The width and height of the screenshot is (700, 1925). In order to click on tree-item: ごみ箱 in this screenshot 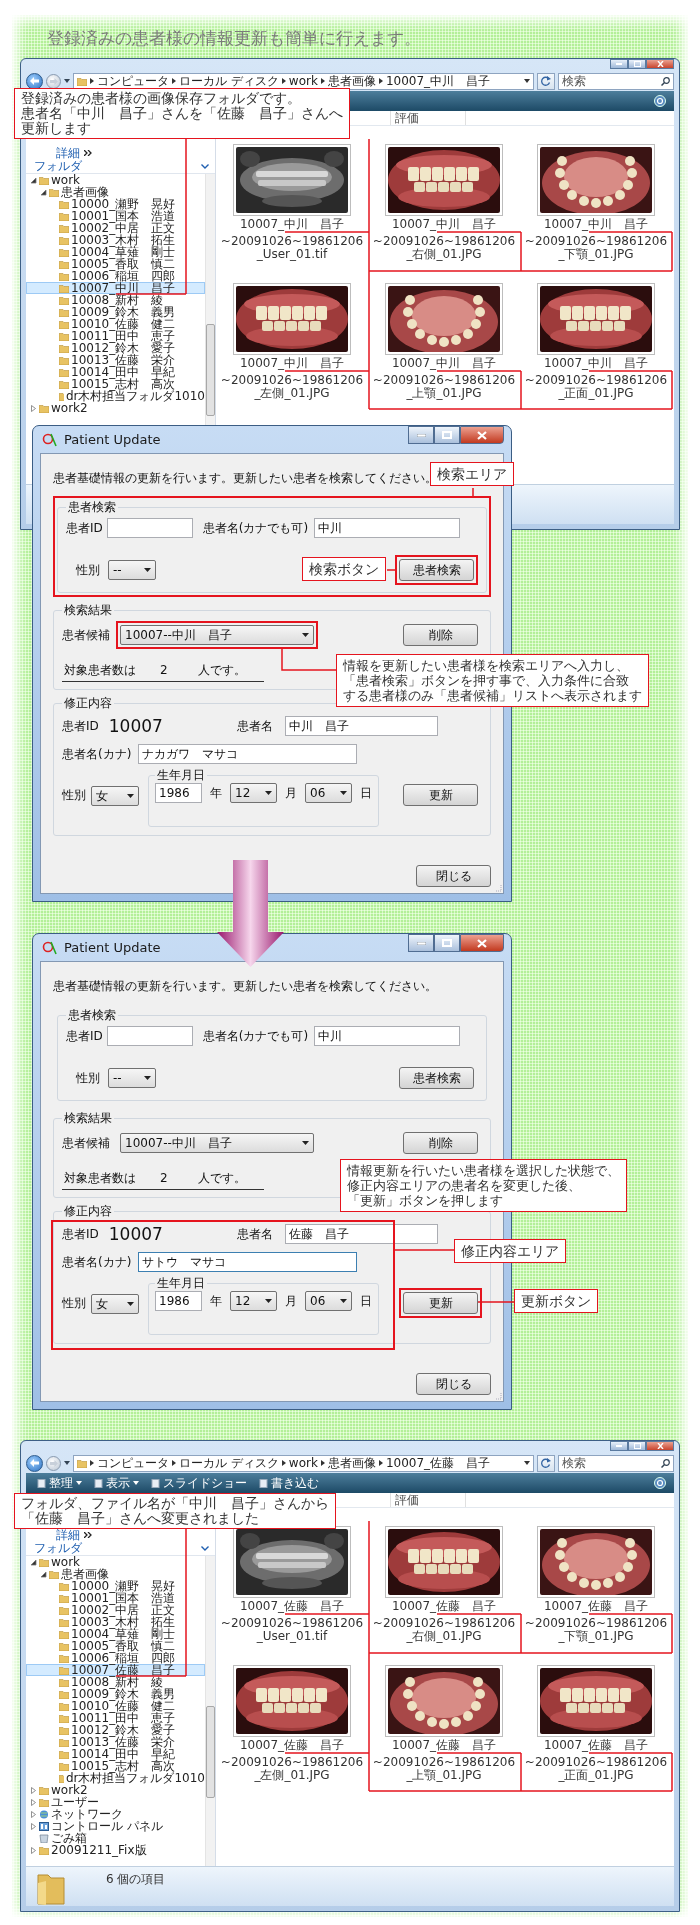, I will do `click(115, 1838)`.